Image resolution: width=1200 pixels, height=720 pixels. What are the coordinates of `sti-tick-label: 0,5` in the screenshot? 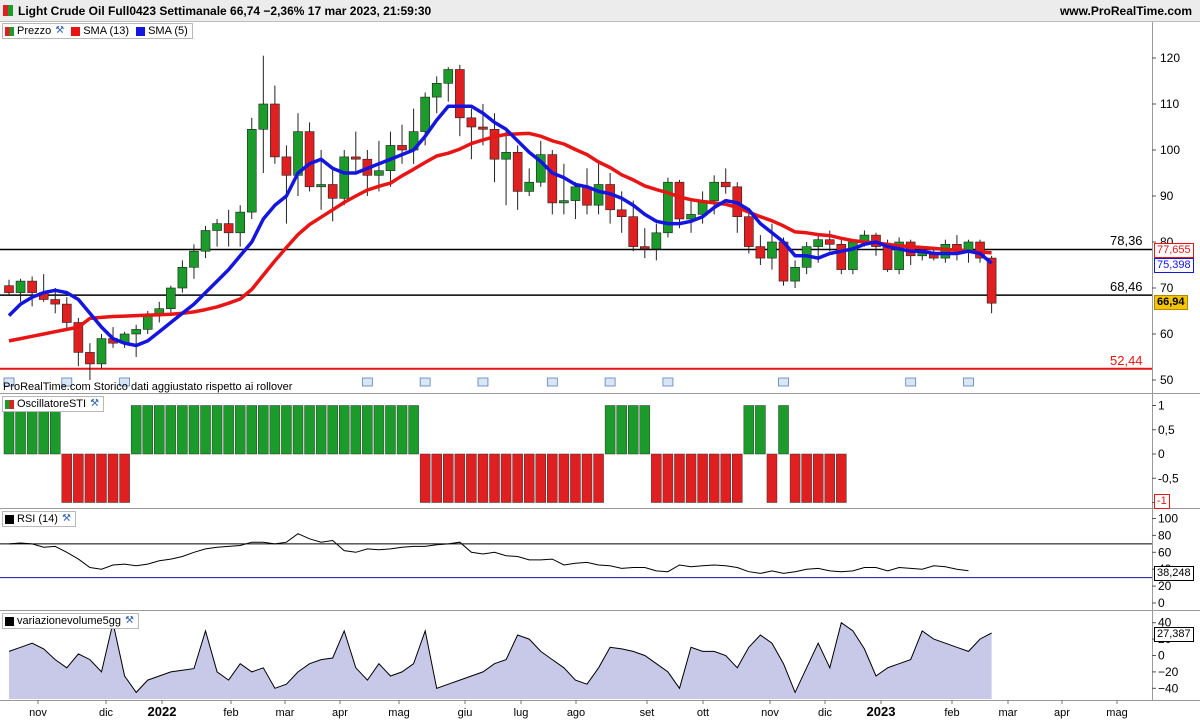 It's located at (1166, 430).